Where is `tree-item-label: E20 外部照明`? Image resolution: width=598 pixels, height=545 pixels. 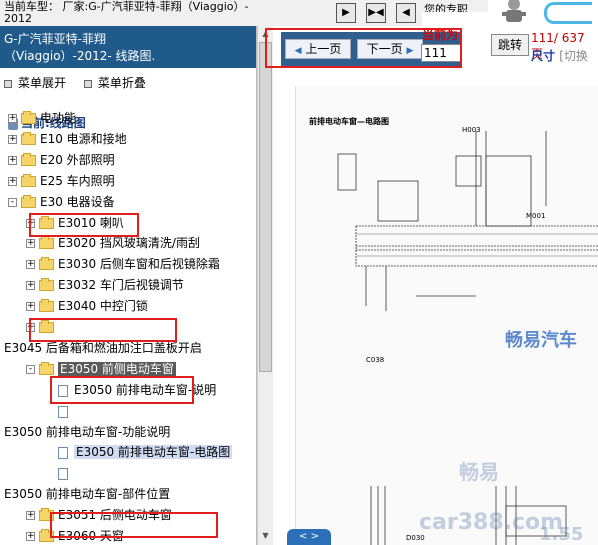
tree-item-label: E20 外部照明 is located at coordinates (77, 160).